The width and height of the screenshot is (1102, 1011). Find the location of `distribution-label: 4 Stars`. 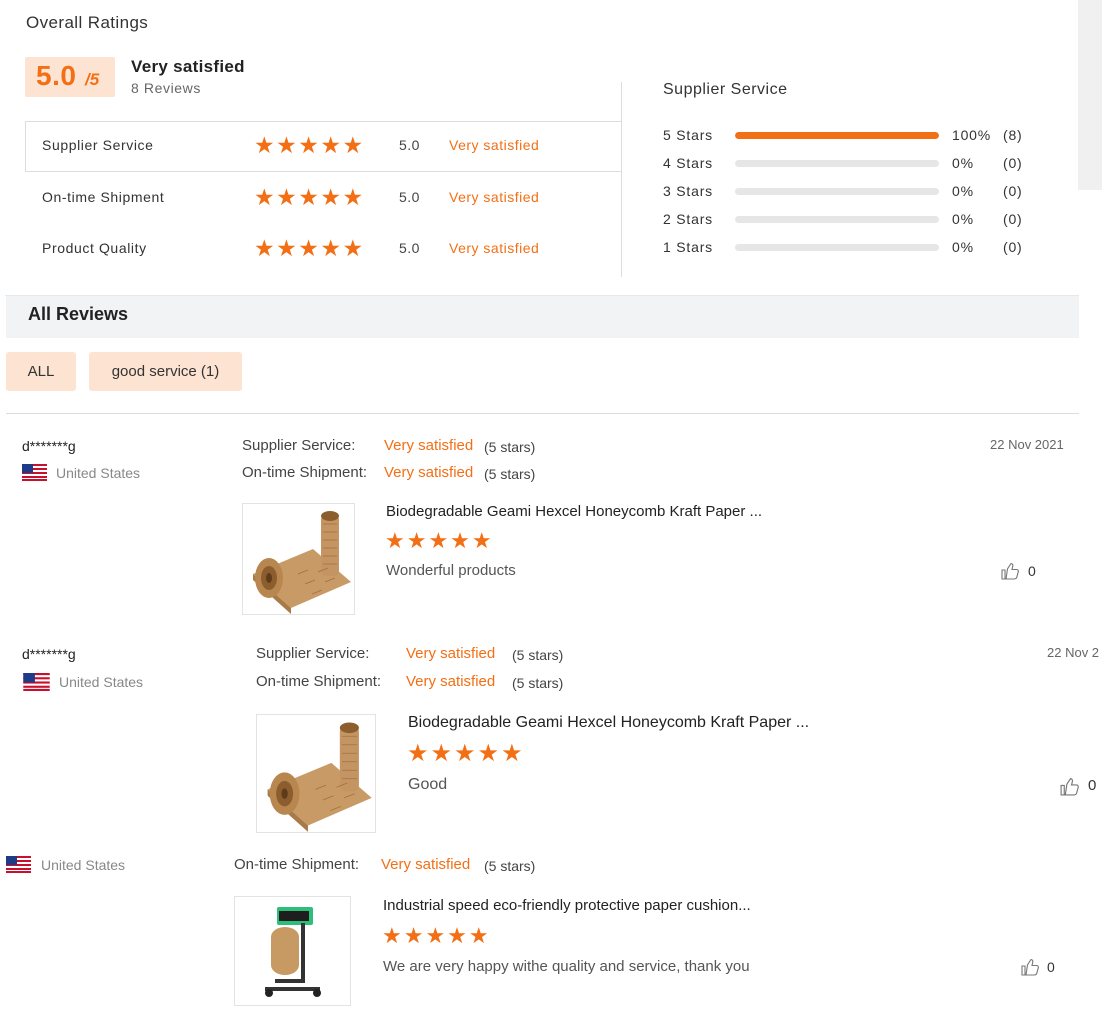

distribution-label: 4 Stars is located at coordinates (688, 163).